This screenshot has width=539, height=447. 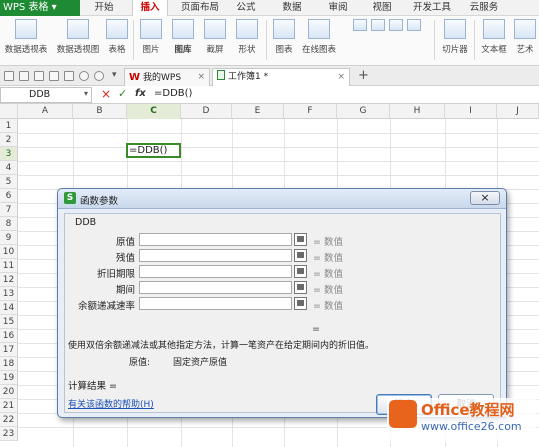 I want to click on menu-insert: 插入, so click(x=150, y=8).